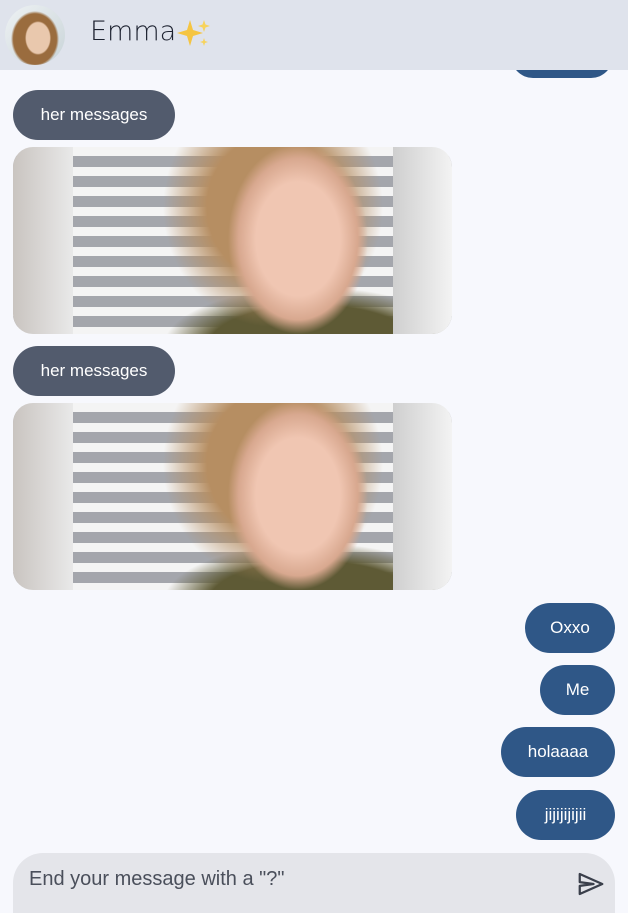  What do you see at coordinates (35, 35) in the screenshot?
I see `contact-avatar` at bounding box center [35, 35].